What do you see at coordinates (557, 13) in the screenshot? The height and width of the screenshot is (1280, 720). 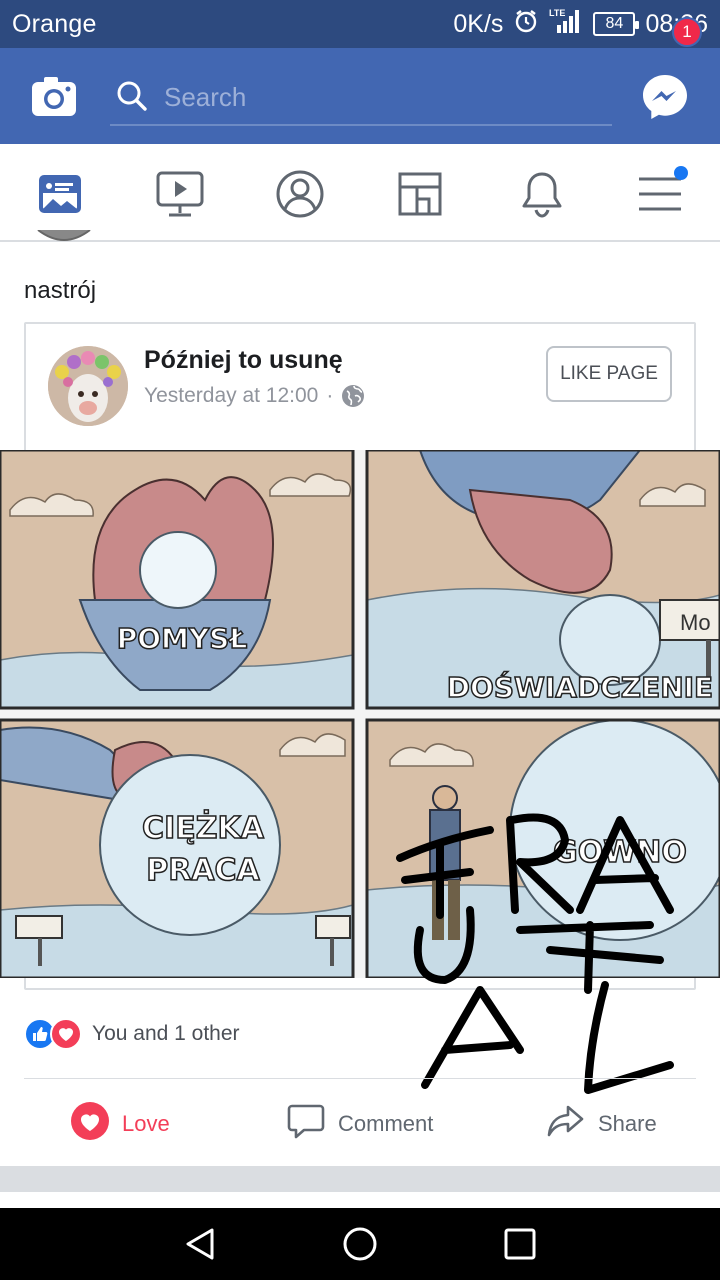 I see `svg-text: LTE` at bounding box center [557, 13].